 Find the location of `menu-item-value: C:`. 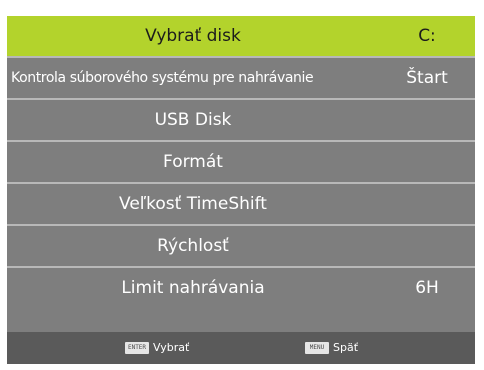

menu-item-value: C: is located at coordinates (427, 36).